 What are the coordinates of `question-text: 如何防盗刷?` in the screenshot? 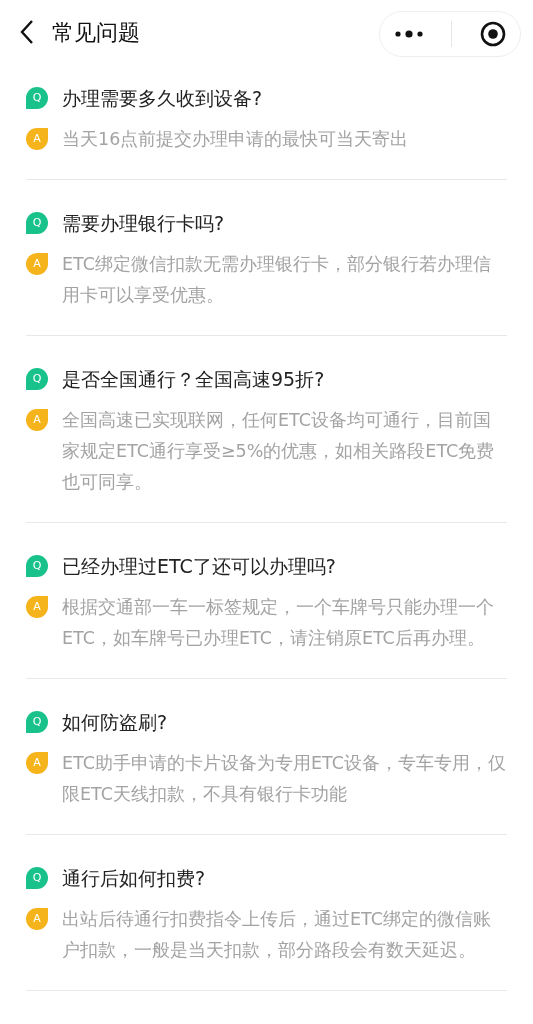 It's located at (115, 722).